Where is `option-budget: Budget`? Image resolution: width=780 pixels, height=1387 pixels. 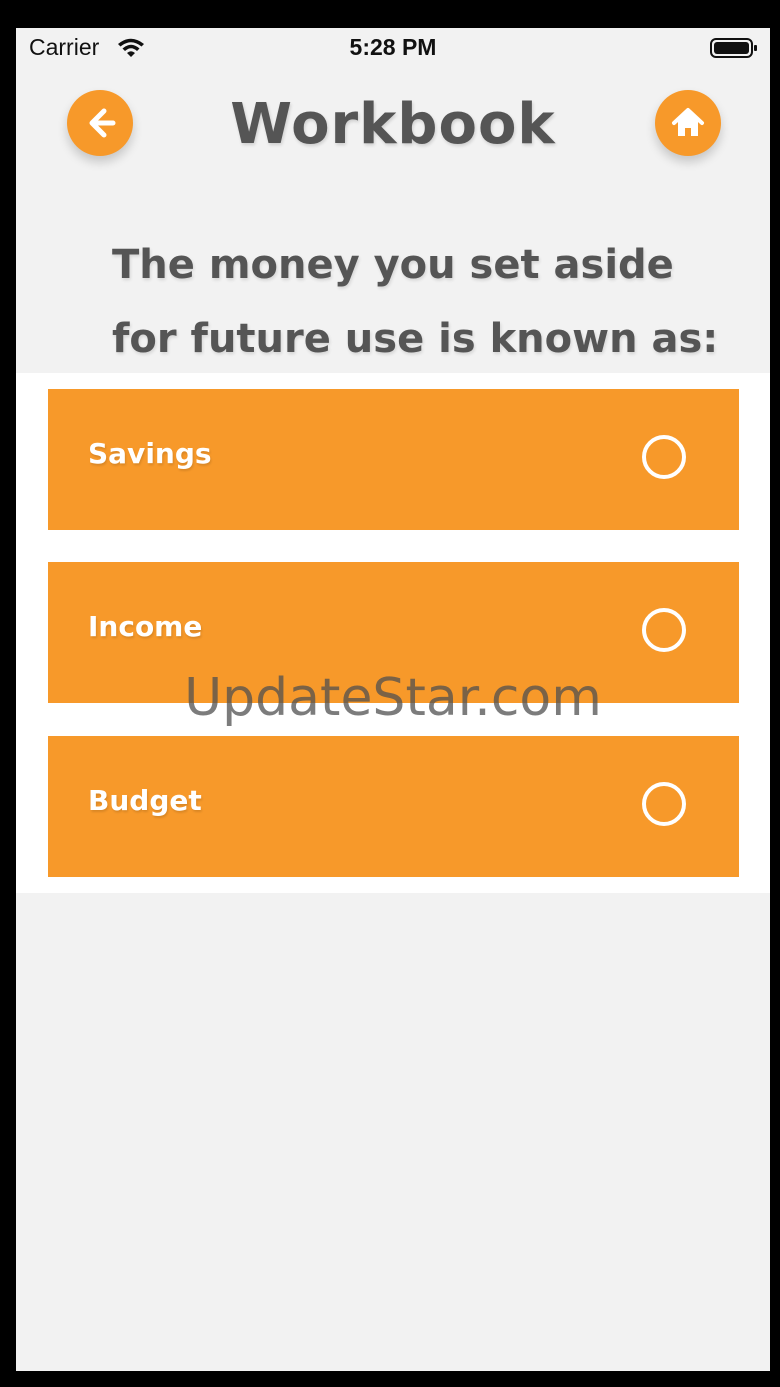
option-budget: Budget is located at coordinates (393, 806).